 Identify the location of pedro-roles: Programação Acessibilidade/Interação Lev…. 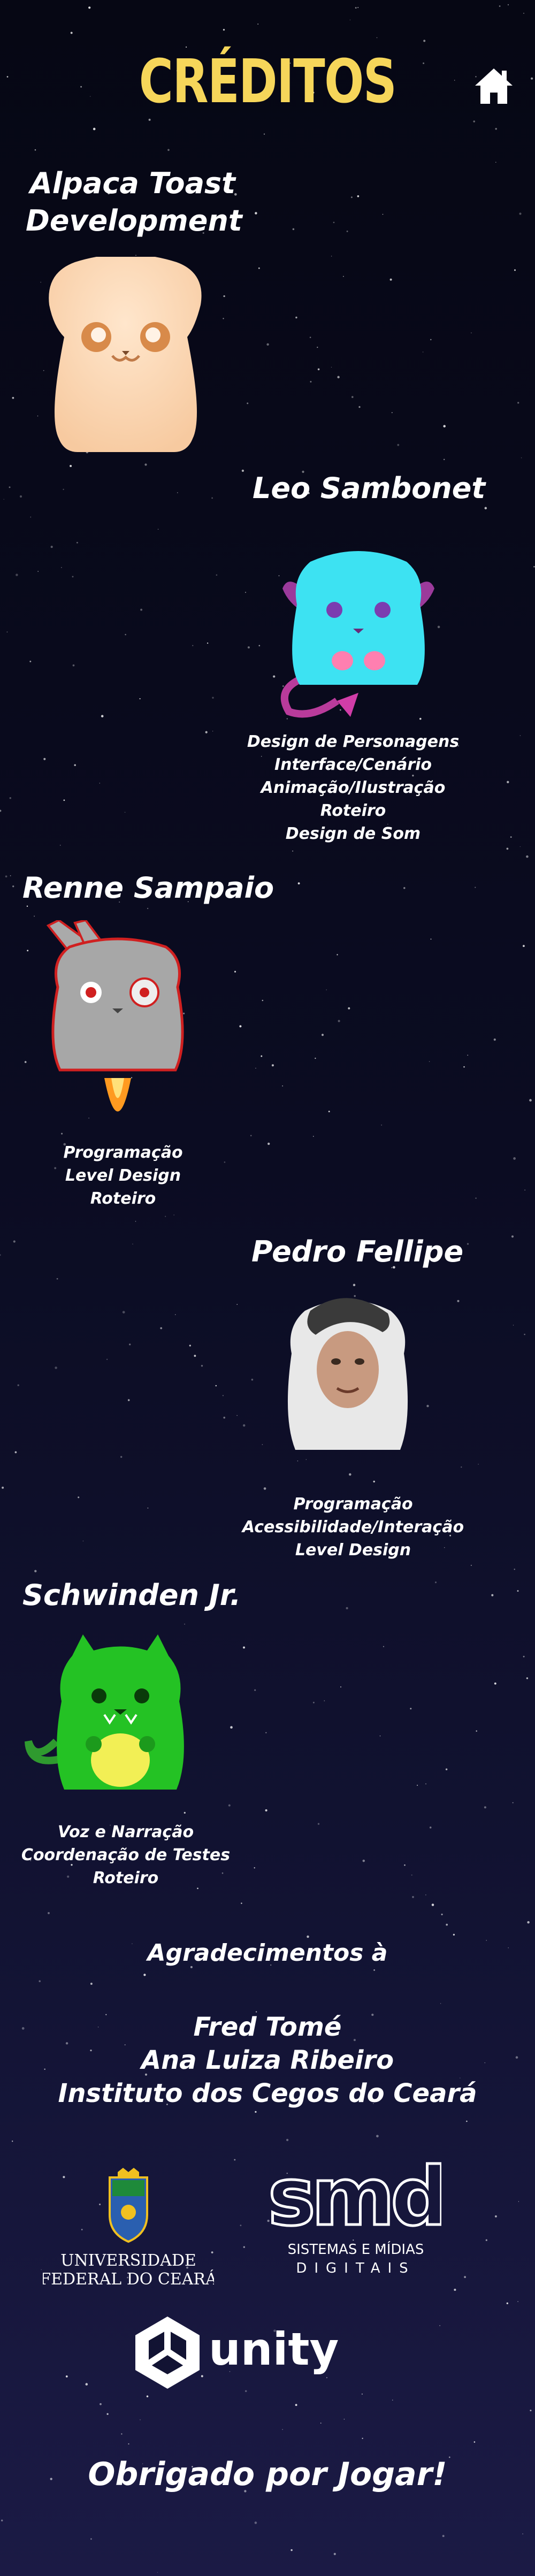
(353, 1527).